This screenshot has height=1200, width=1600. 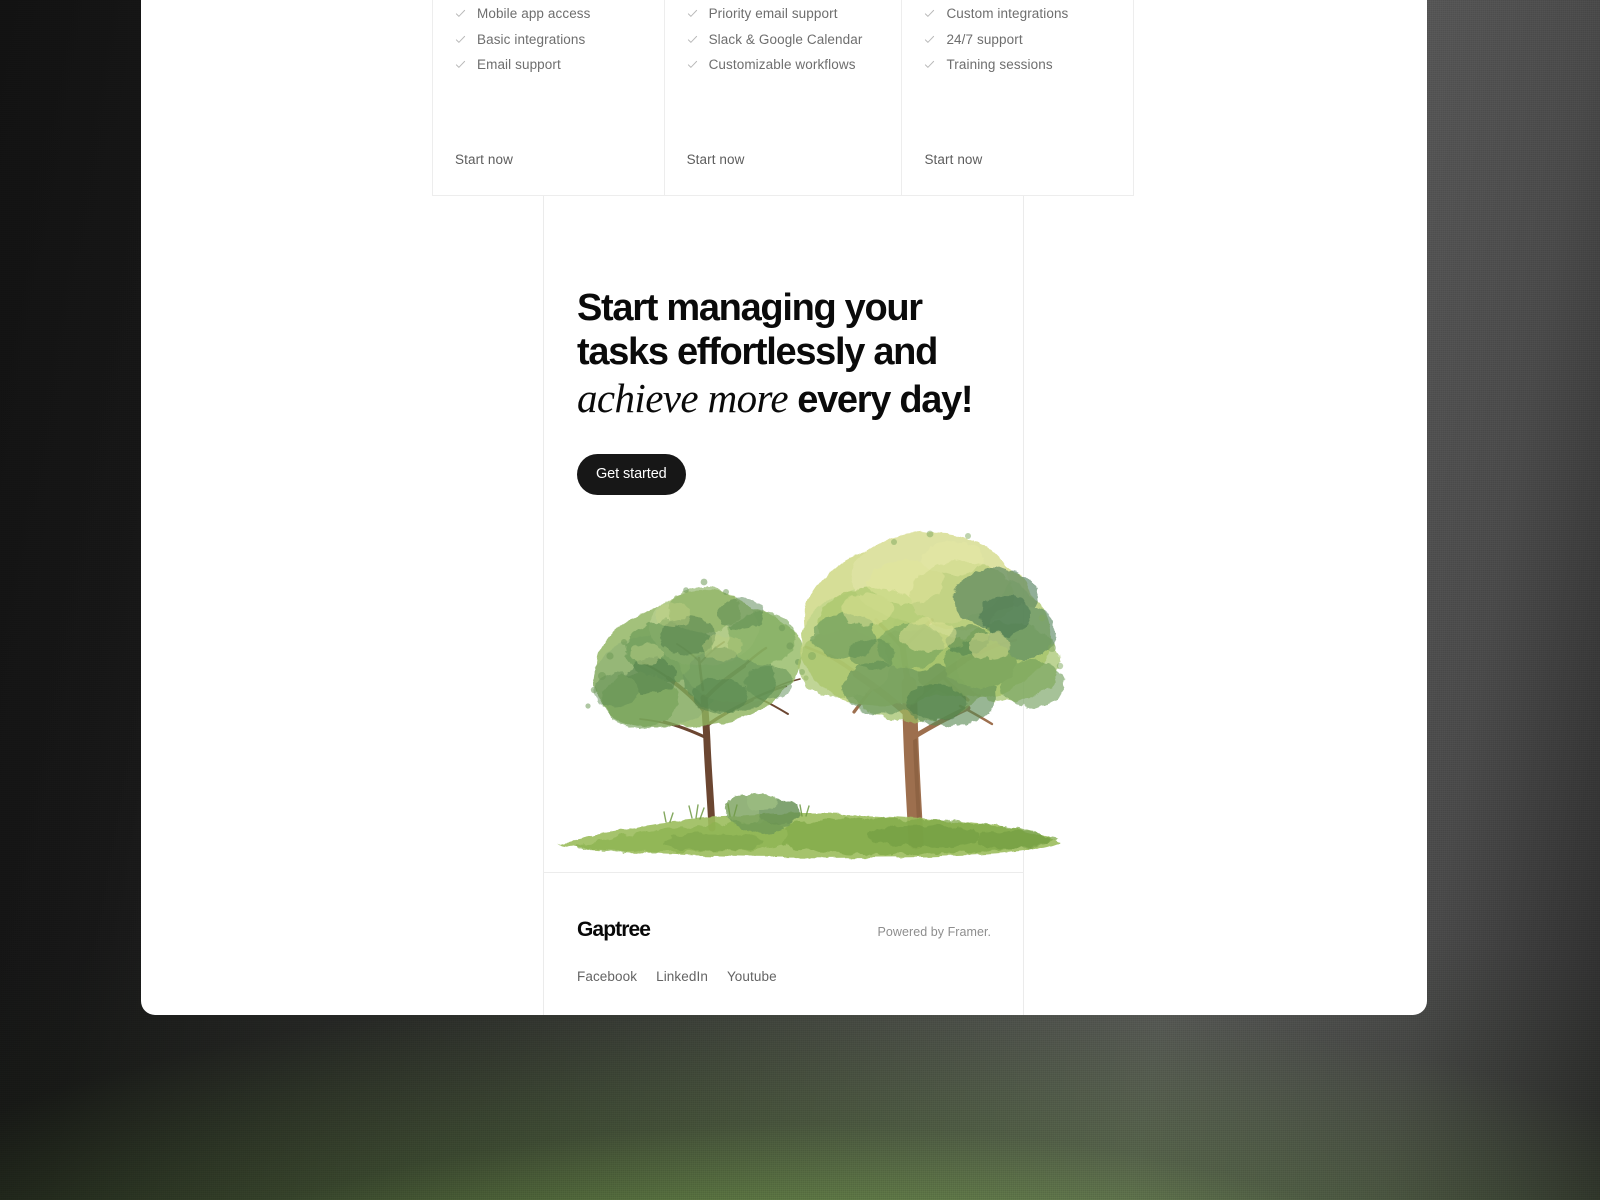 I want to click on feature-item: Slack & Google Calendar, so click(x=783, y=40).